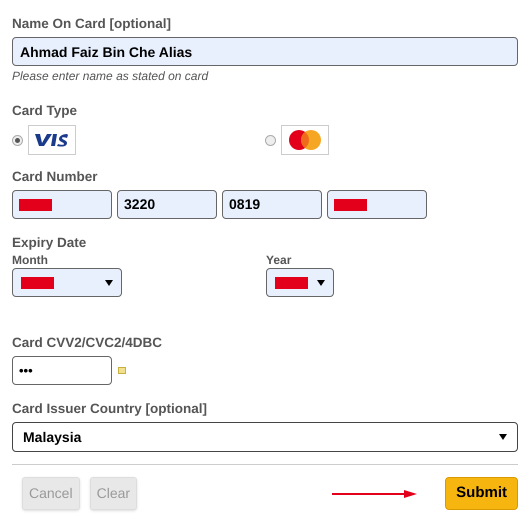 The image size is (530, 529). I want to click on field-label: Card Issuer Country [optional], so click(110, 409).